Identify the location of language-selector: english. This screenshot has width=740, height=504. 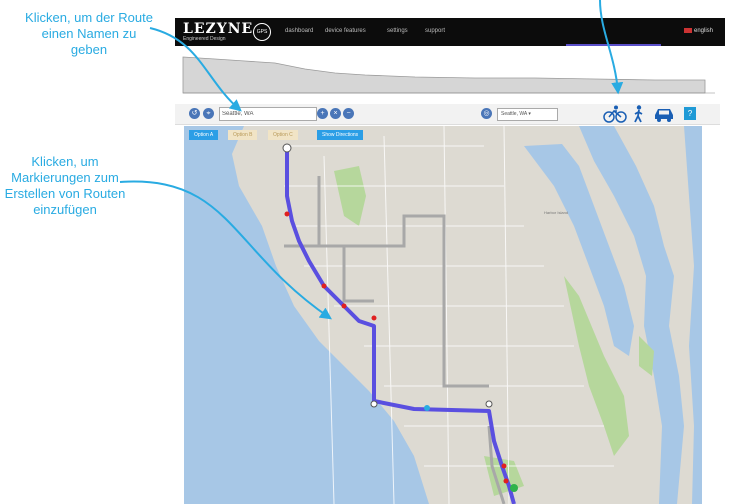
(698, 31).